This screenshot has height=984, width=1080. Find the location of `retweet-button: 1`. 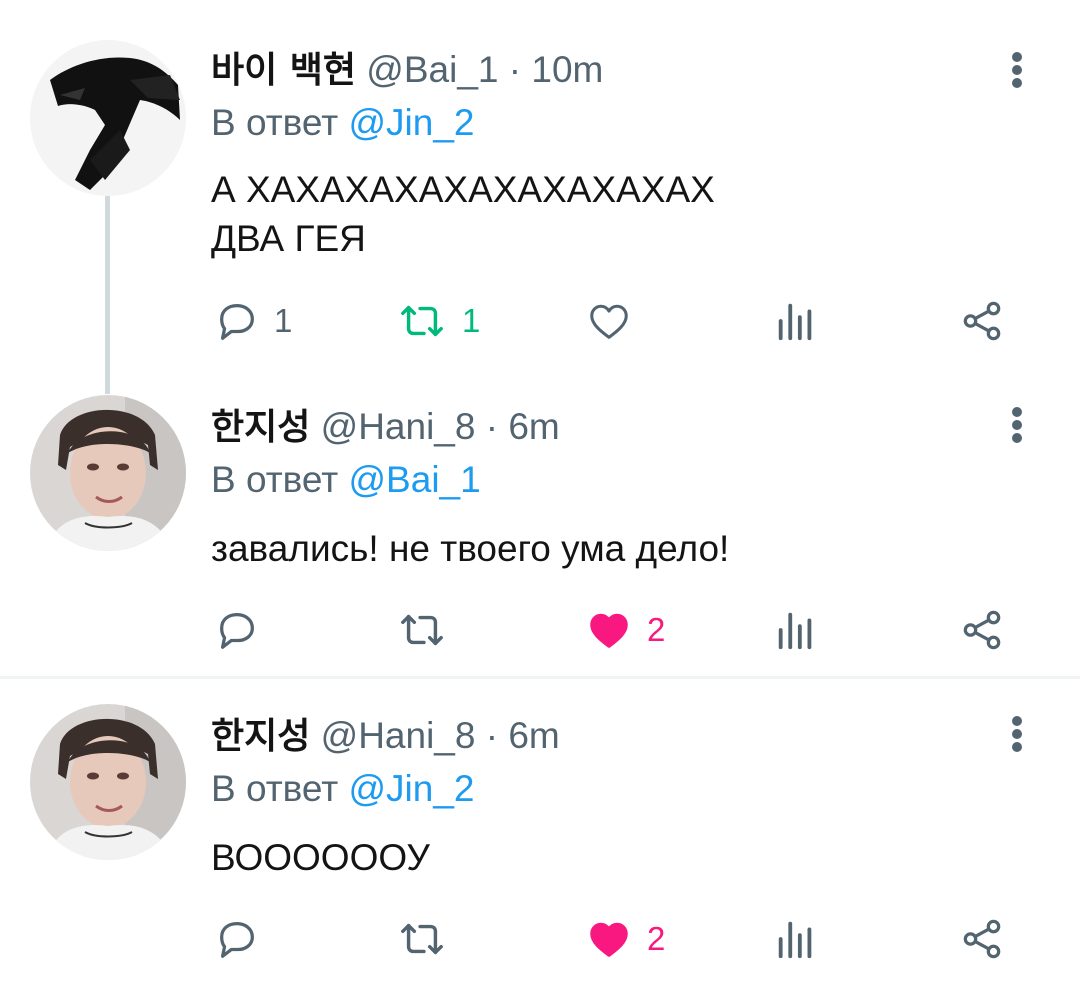

retweet-button: 1 is located at coordinates (438, 321).